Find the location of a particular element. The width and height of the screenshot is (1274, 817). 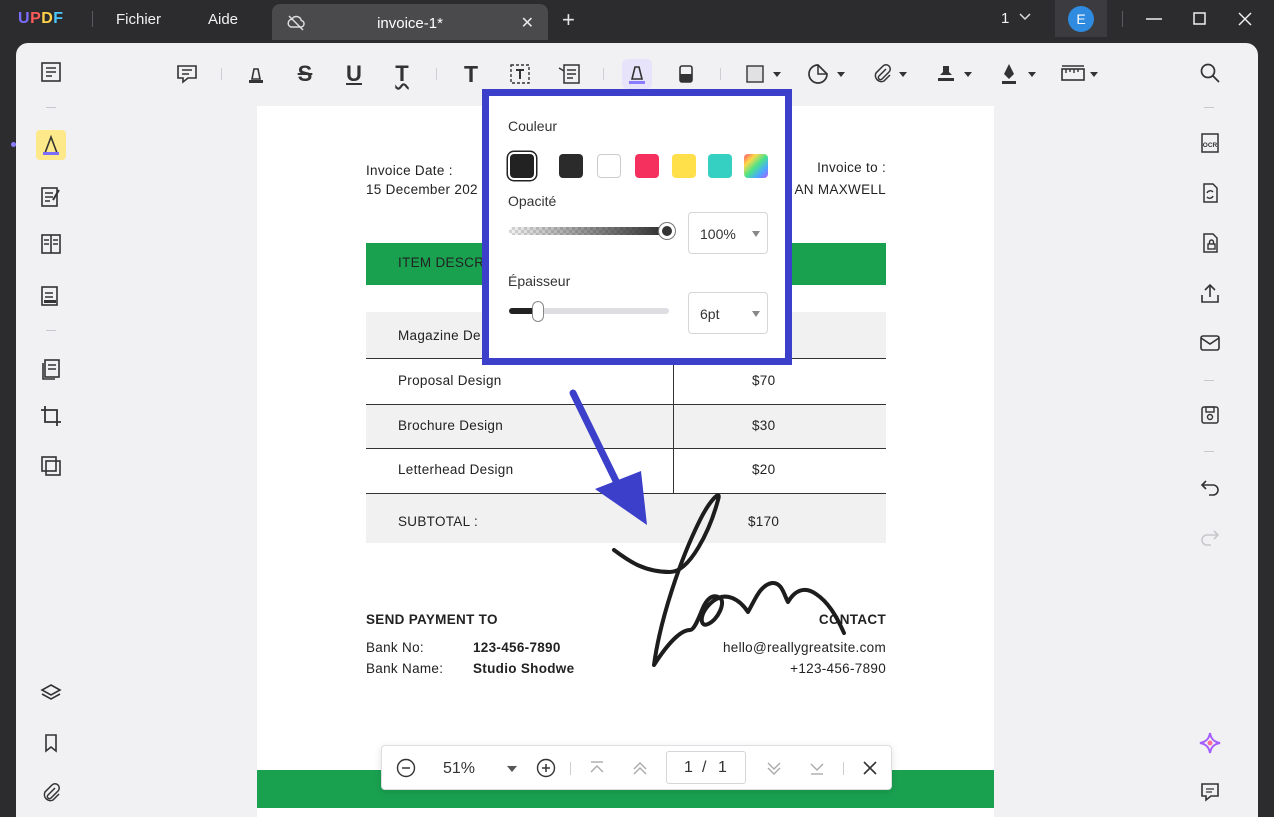

bank-no-label: Bank No: is located at coordinates (395, 647).